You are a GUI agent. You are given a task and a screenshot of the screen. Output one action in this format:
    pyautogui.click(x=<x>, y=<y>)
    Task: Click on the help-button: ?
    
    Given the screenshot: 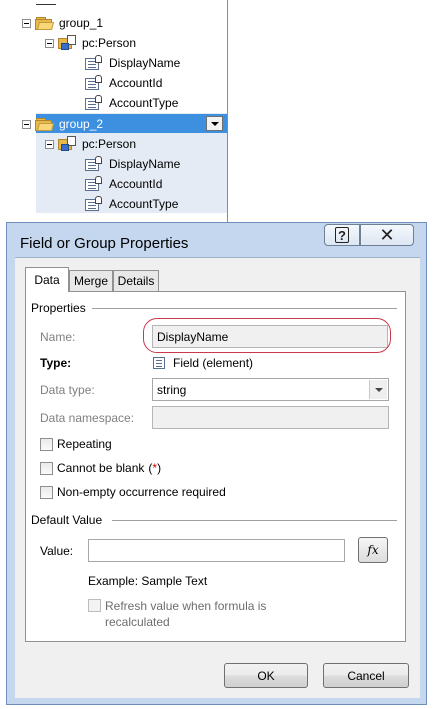 What is the action you would take?
    pyautogui.click(x=342, y=235)
    